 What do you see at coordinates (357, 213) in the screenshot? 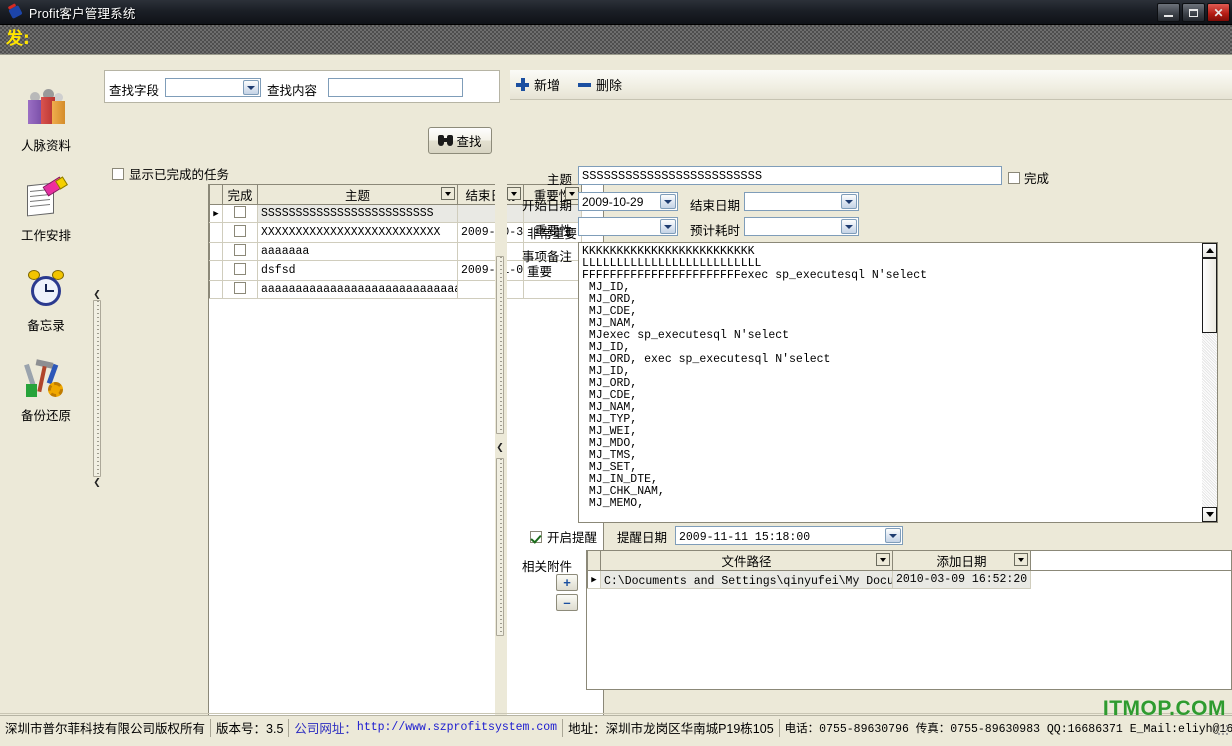
I see `row-subject-cell: SSSSSSSSSSSSSSSSSSSSSSSSS` at bounding box center [357, 213].